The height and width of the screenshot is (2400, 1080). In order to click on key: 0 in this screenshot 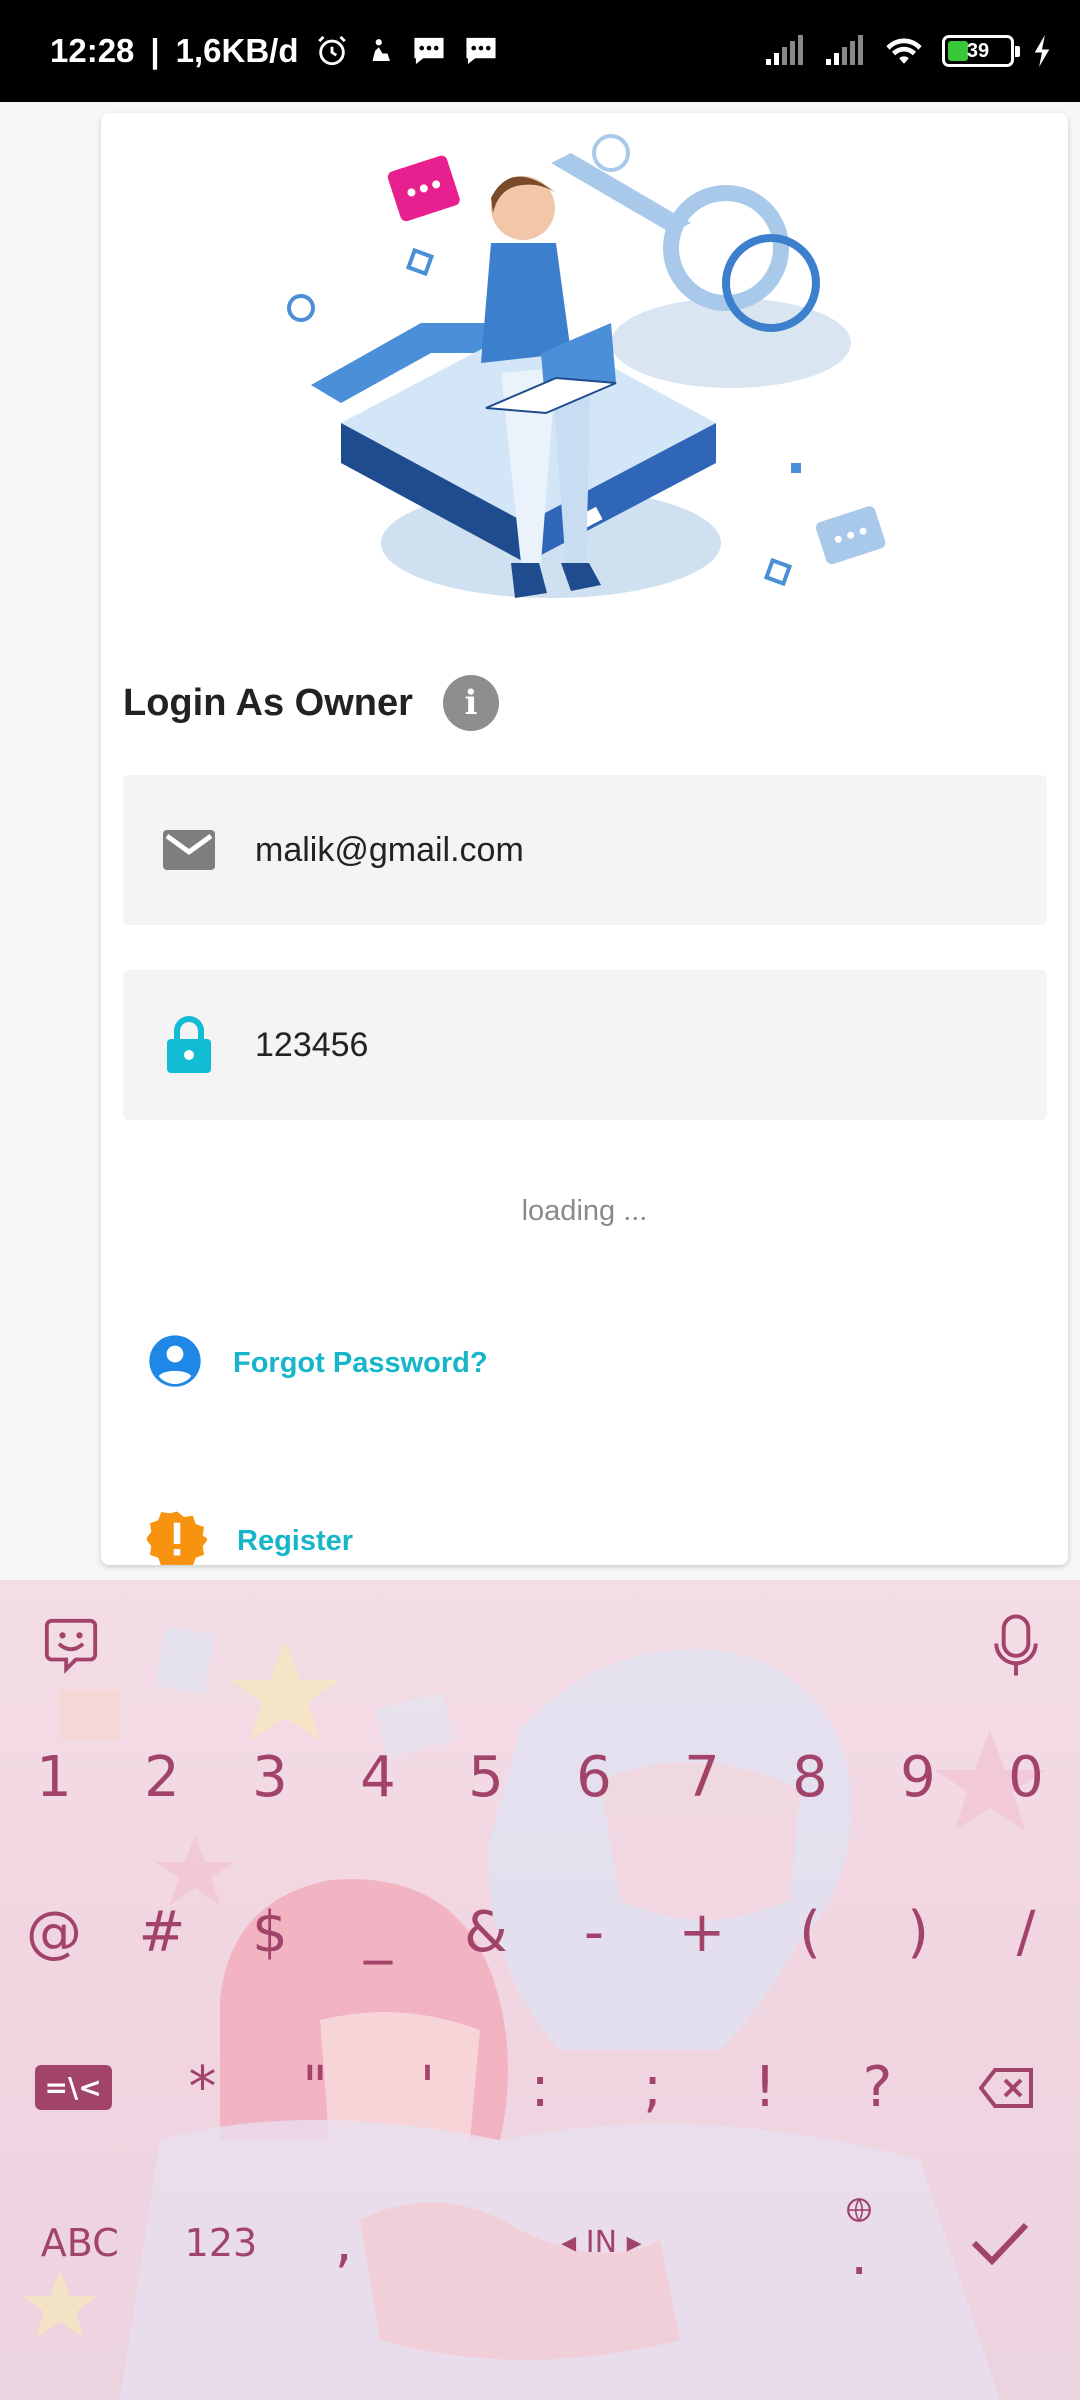, I will do `click(1026, 1777)`.